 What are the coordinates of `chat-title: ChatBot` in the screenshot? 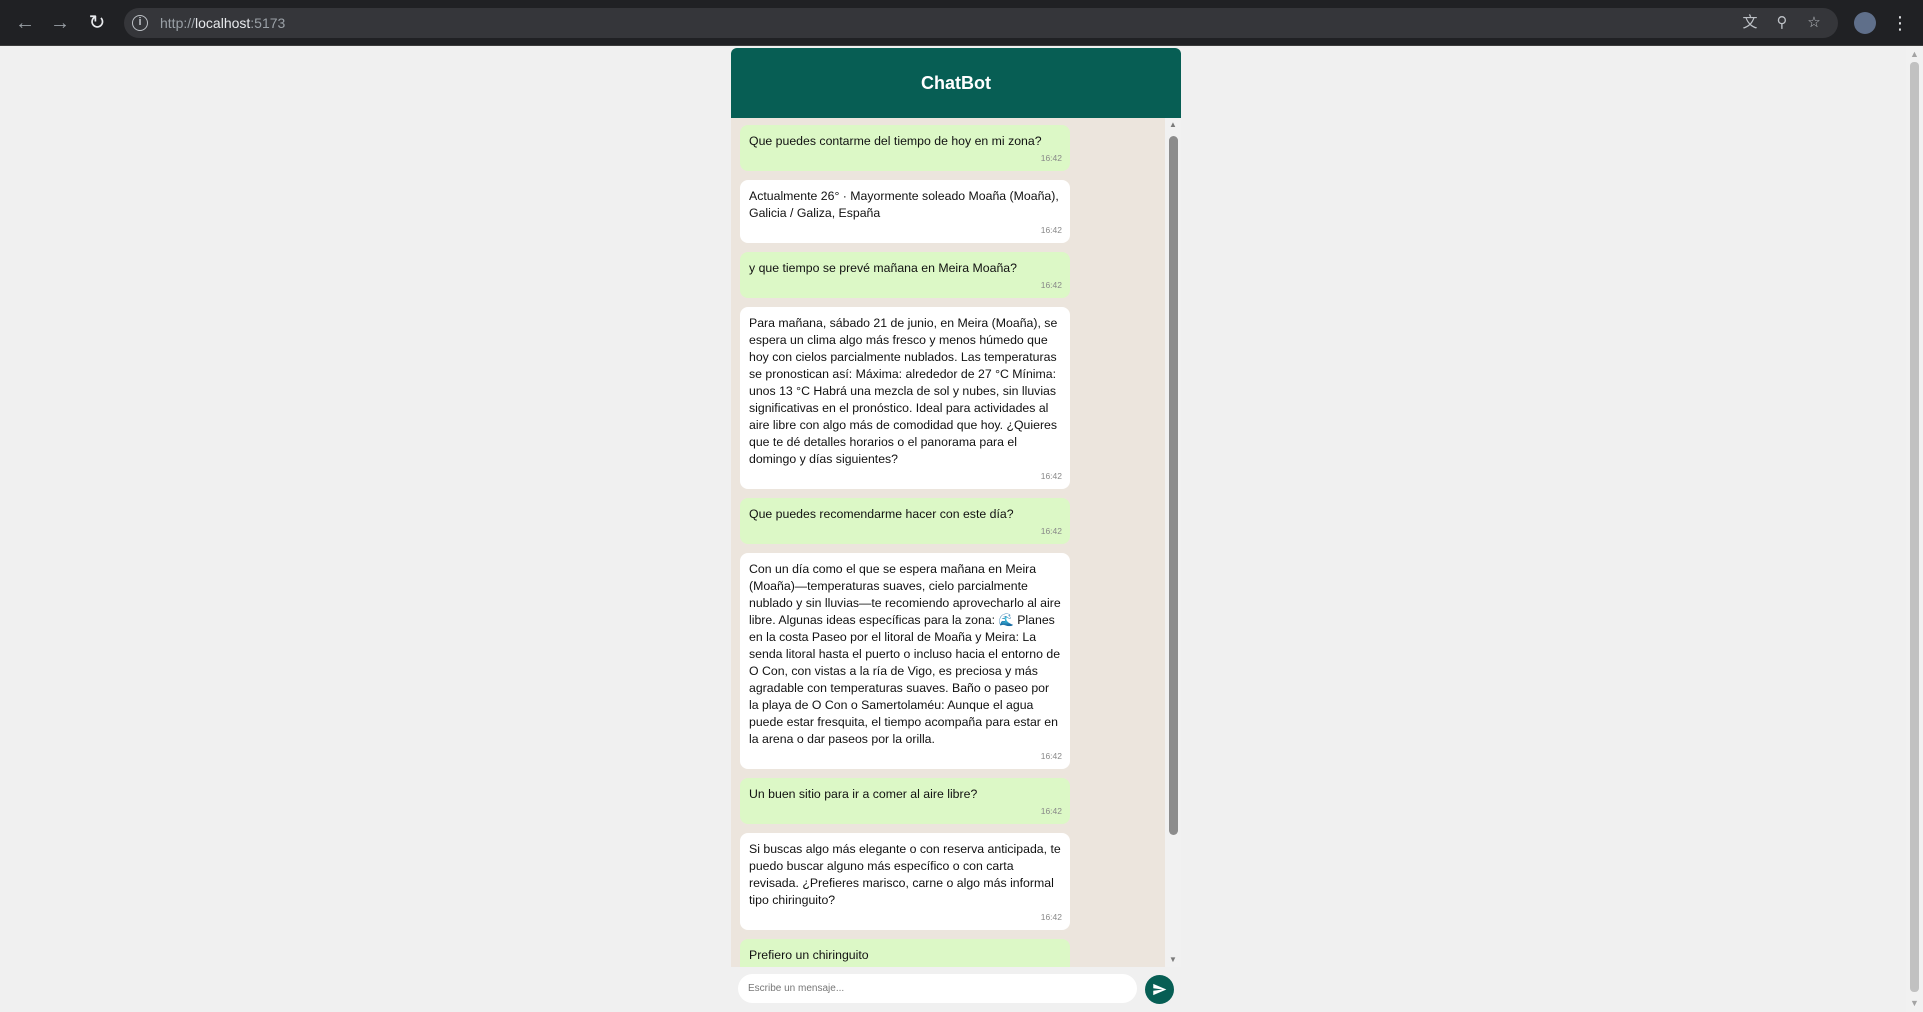 It's located at (956, 83).